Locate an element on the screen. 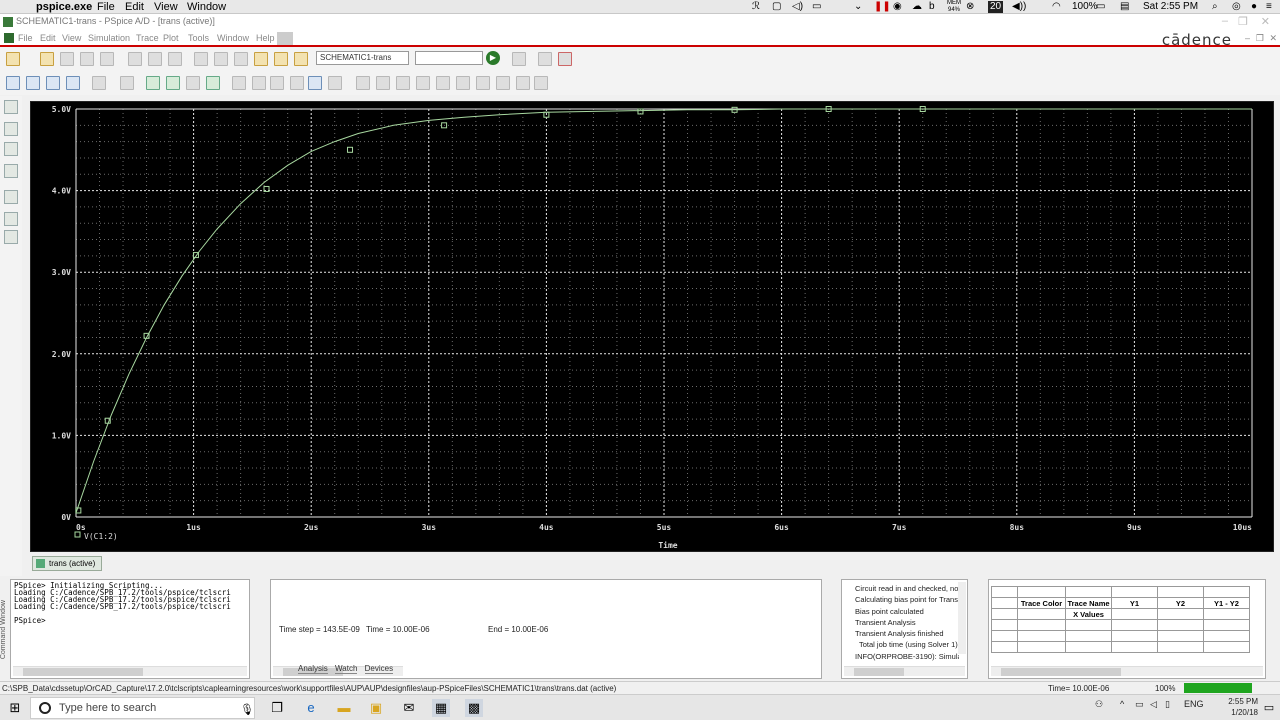 The width and height of the screenshot is (1280, 720). open-icon is located at coordinates (47, 59).